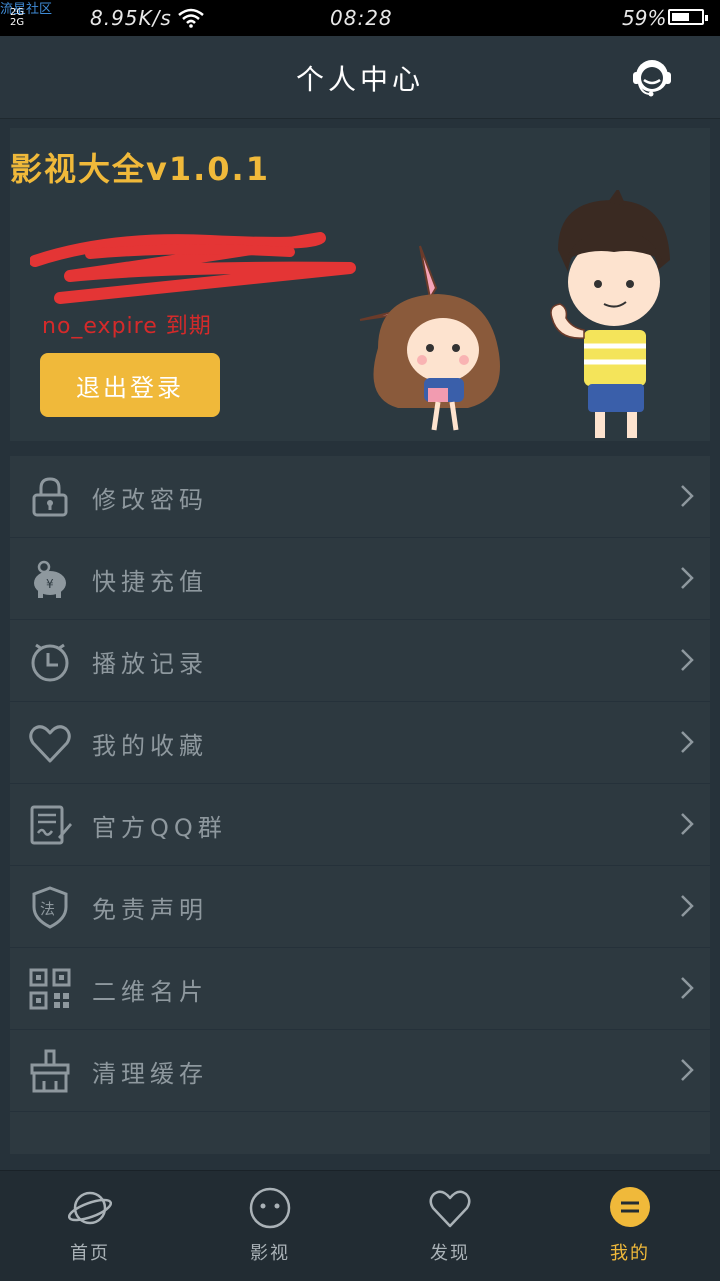  I want to click on nav-label: 首页, so click(90, 1253).